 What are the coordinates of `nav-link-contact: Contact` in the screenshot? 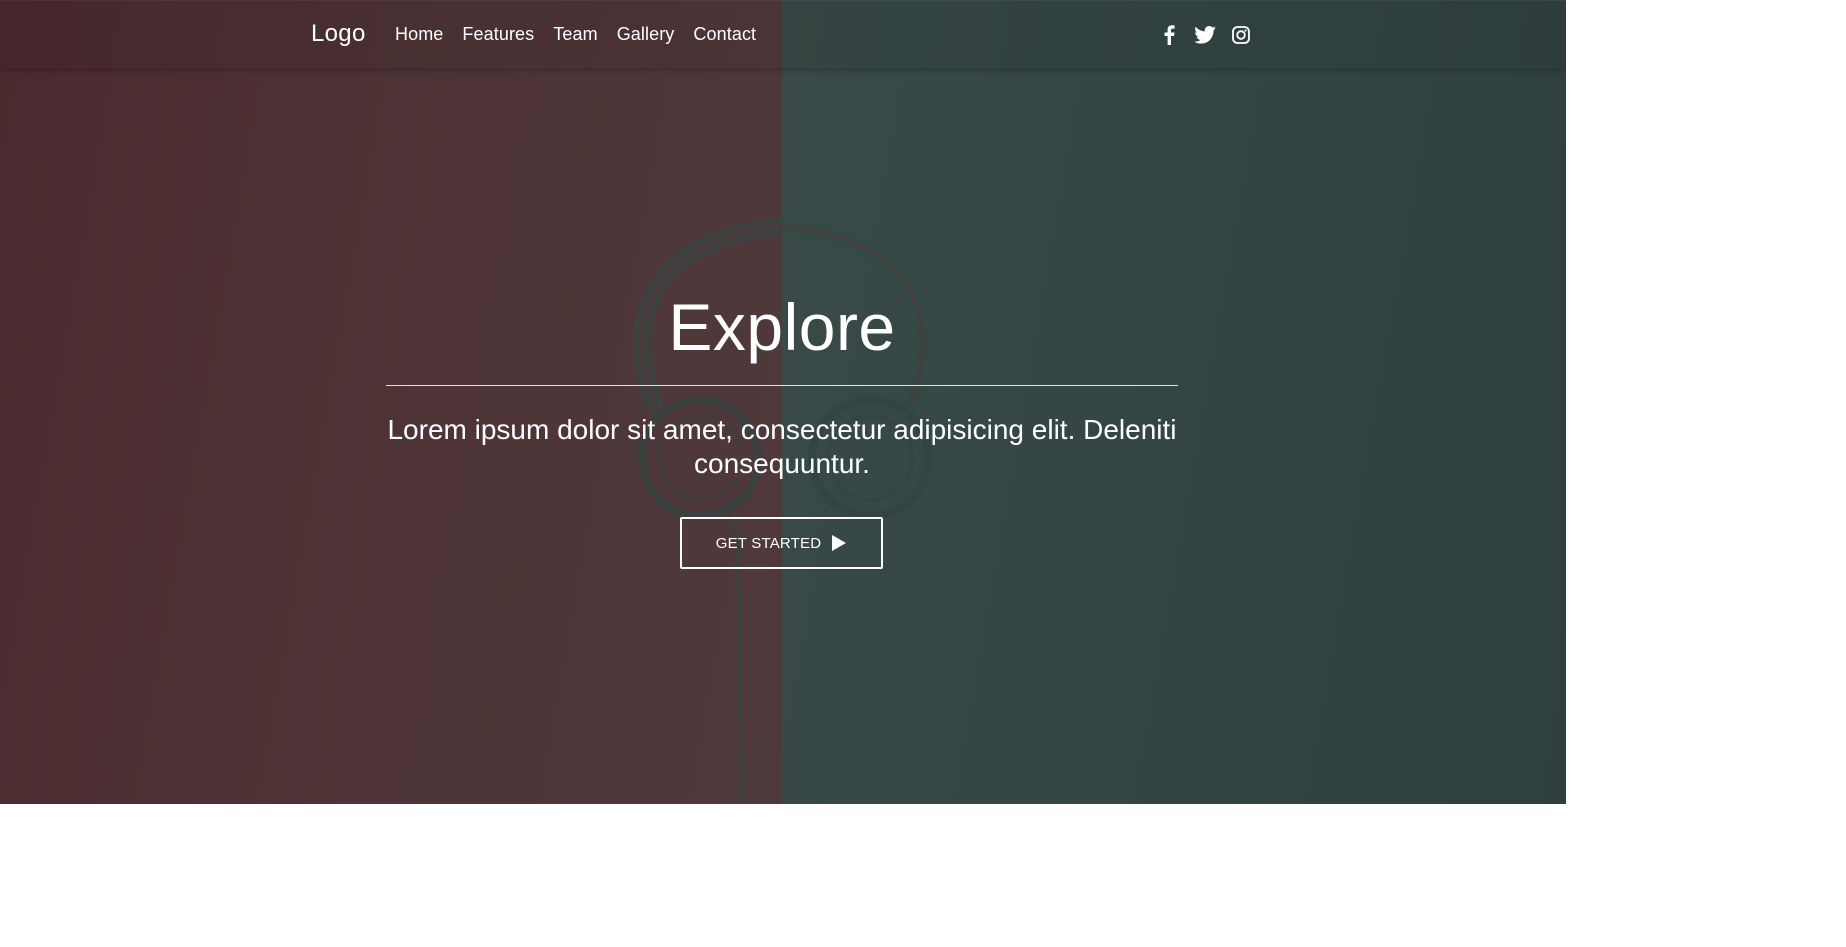 It's located at (724, 34).